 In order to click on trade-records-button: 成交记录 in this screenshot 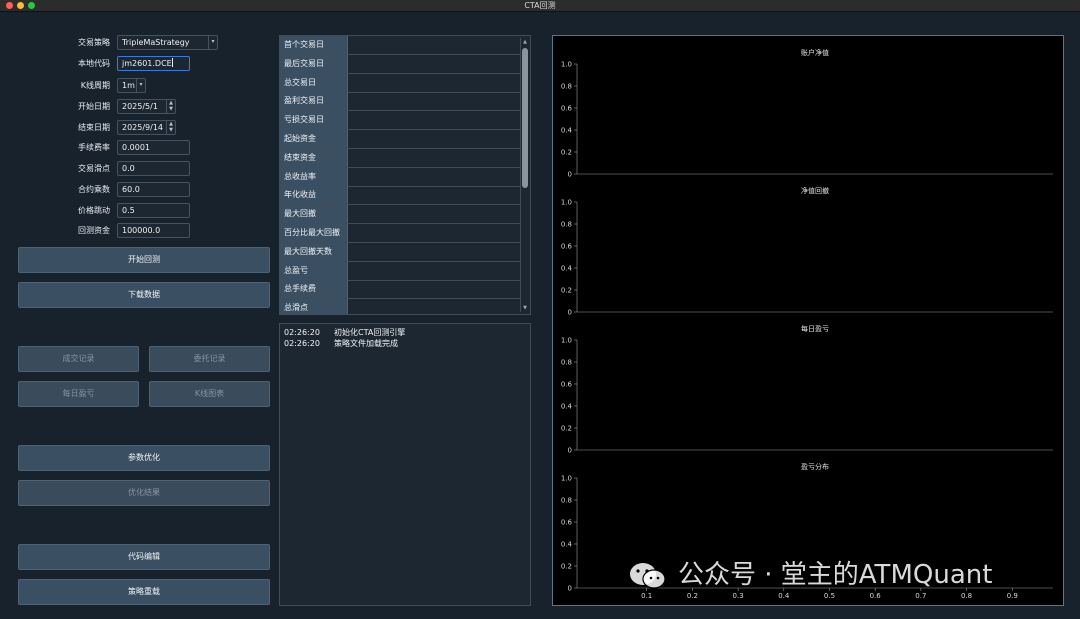, I will do `click(78, 359)`.